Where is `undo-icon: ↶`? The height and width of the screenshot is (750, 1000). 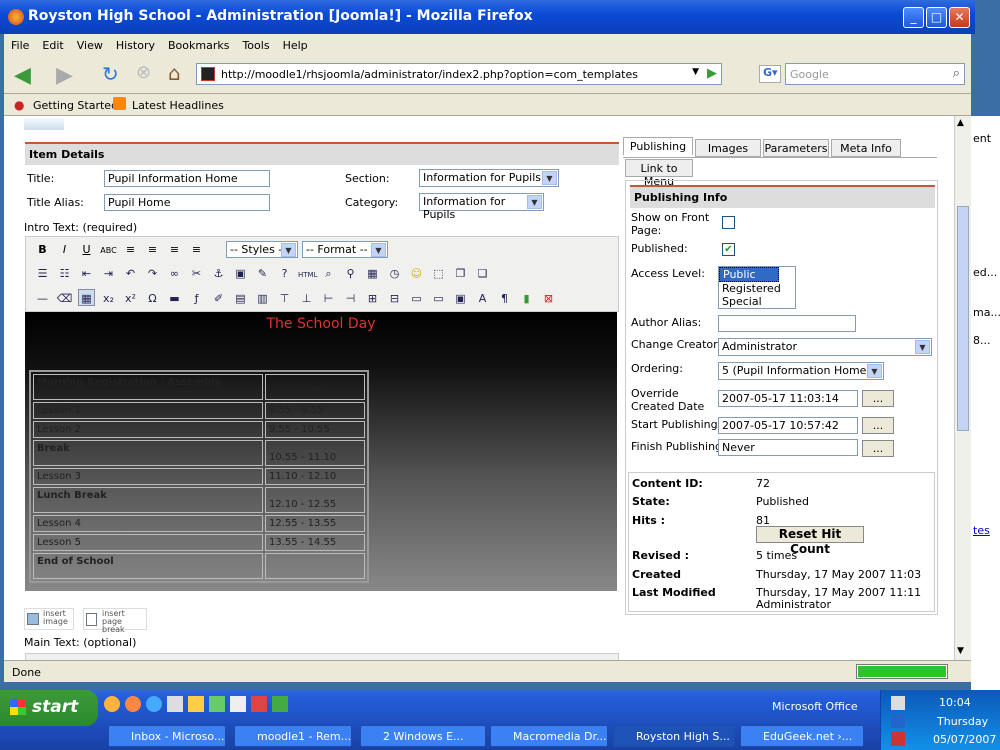
undo-icon: ↶ is located at coordinates (130, 273).